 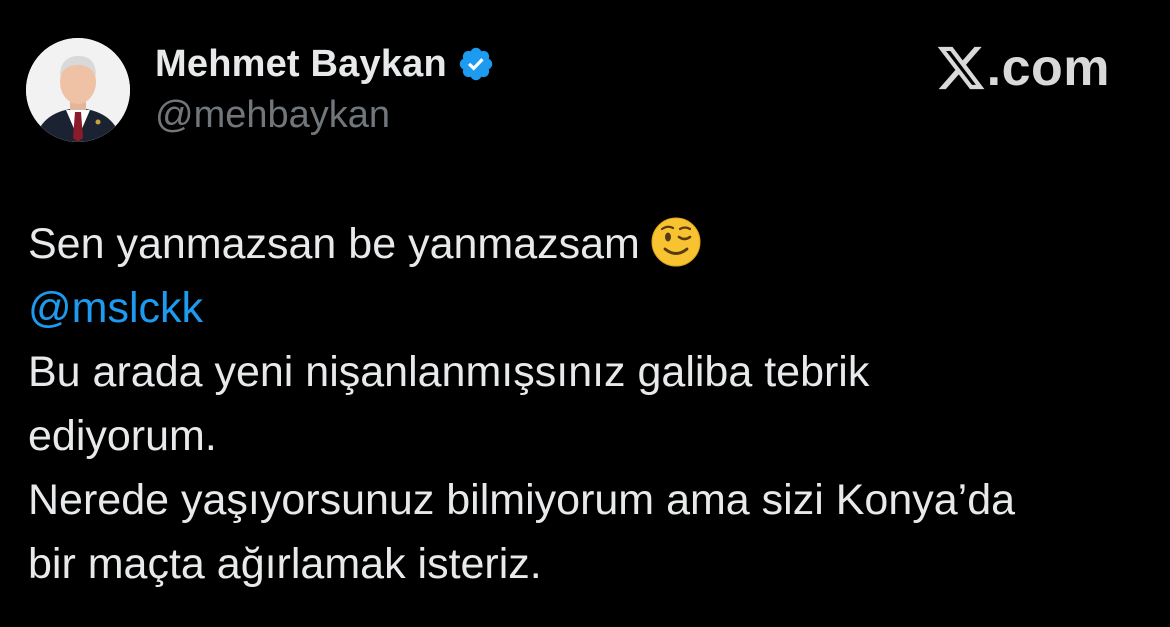 I want to click on avatar-photo, so click(x=78, y=90).